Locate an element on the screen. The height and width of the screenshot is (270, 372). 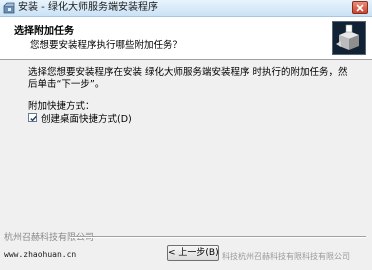
watermark-text: 科技杭州召赫科技有限科技有限公司 is located at coordinates (286, 256).